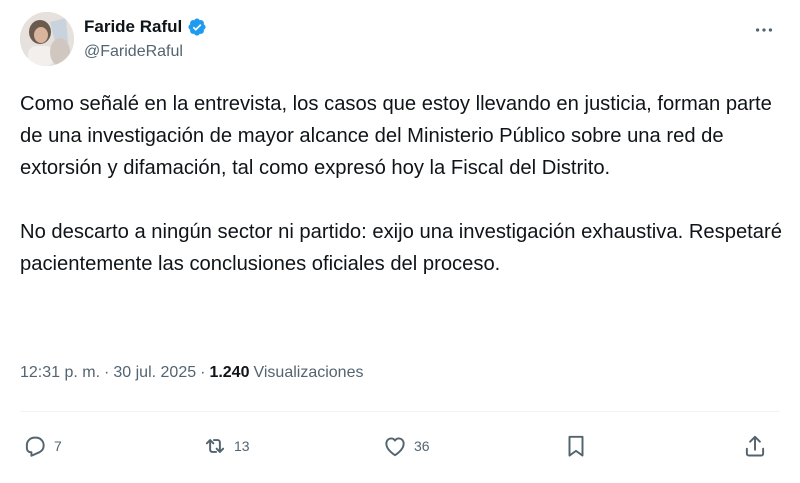  I want to click on divider, so click(400, 411).